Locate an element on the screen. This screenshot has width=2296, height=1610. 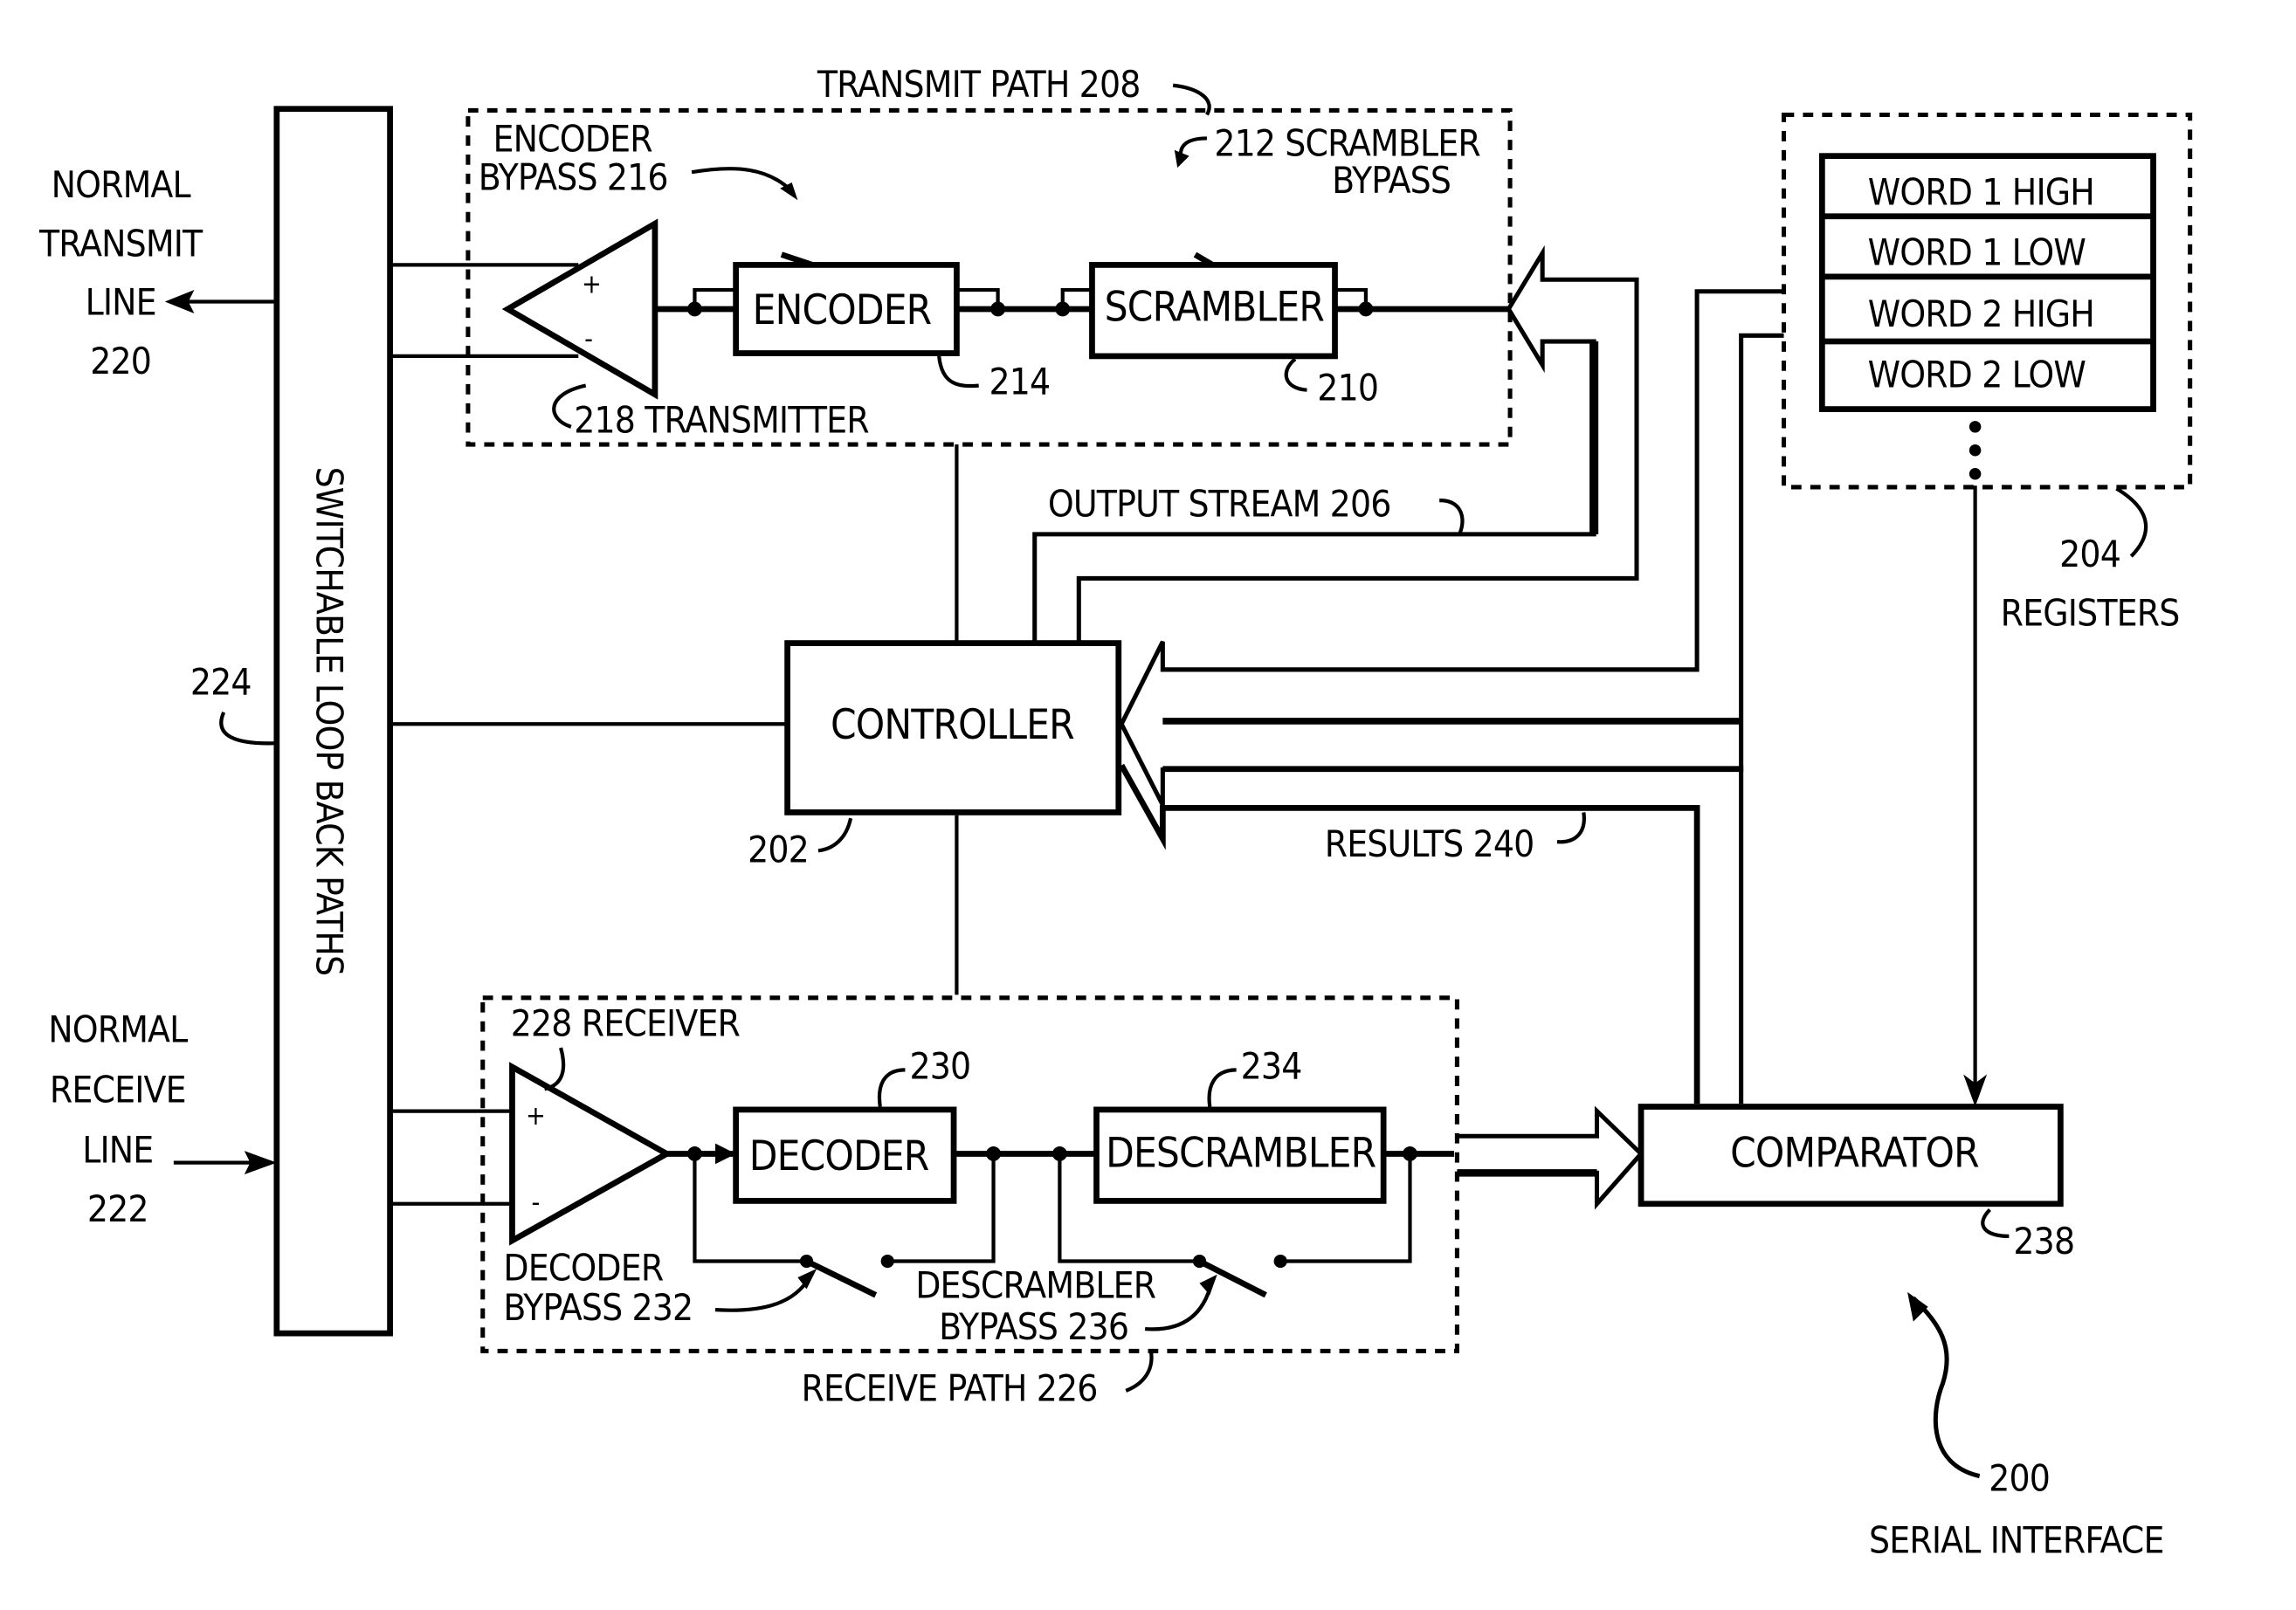
controller-label: CONTROLLER is located at coordinates (952, 725).